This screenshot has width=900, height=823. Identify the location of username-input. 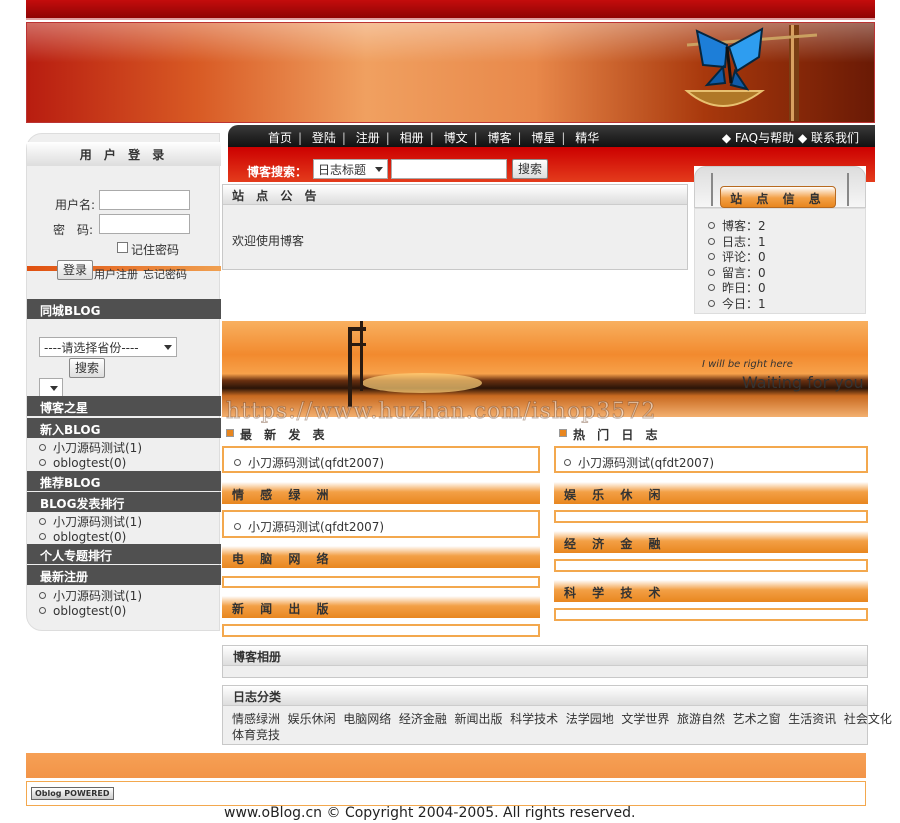
(144, 200).